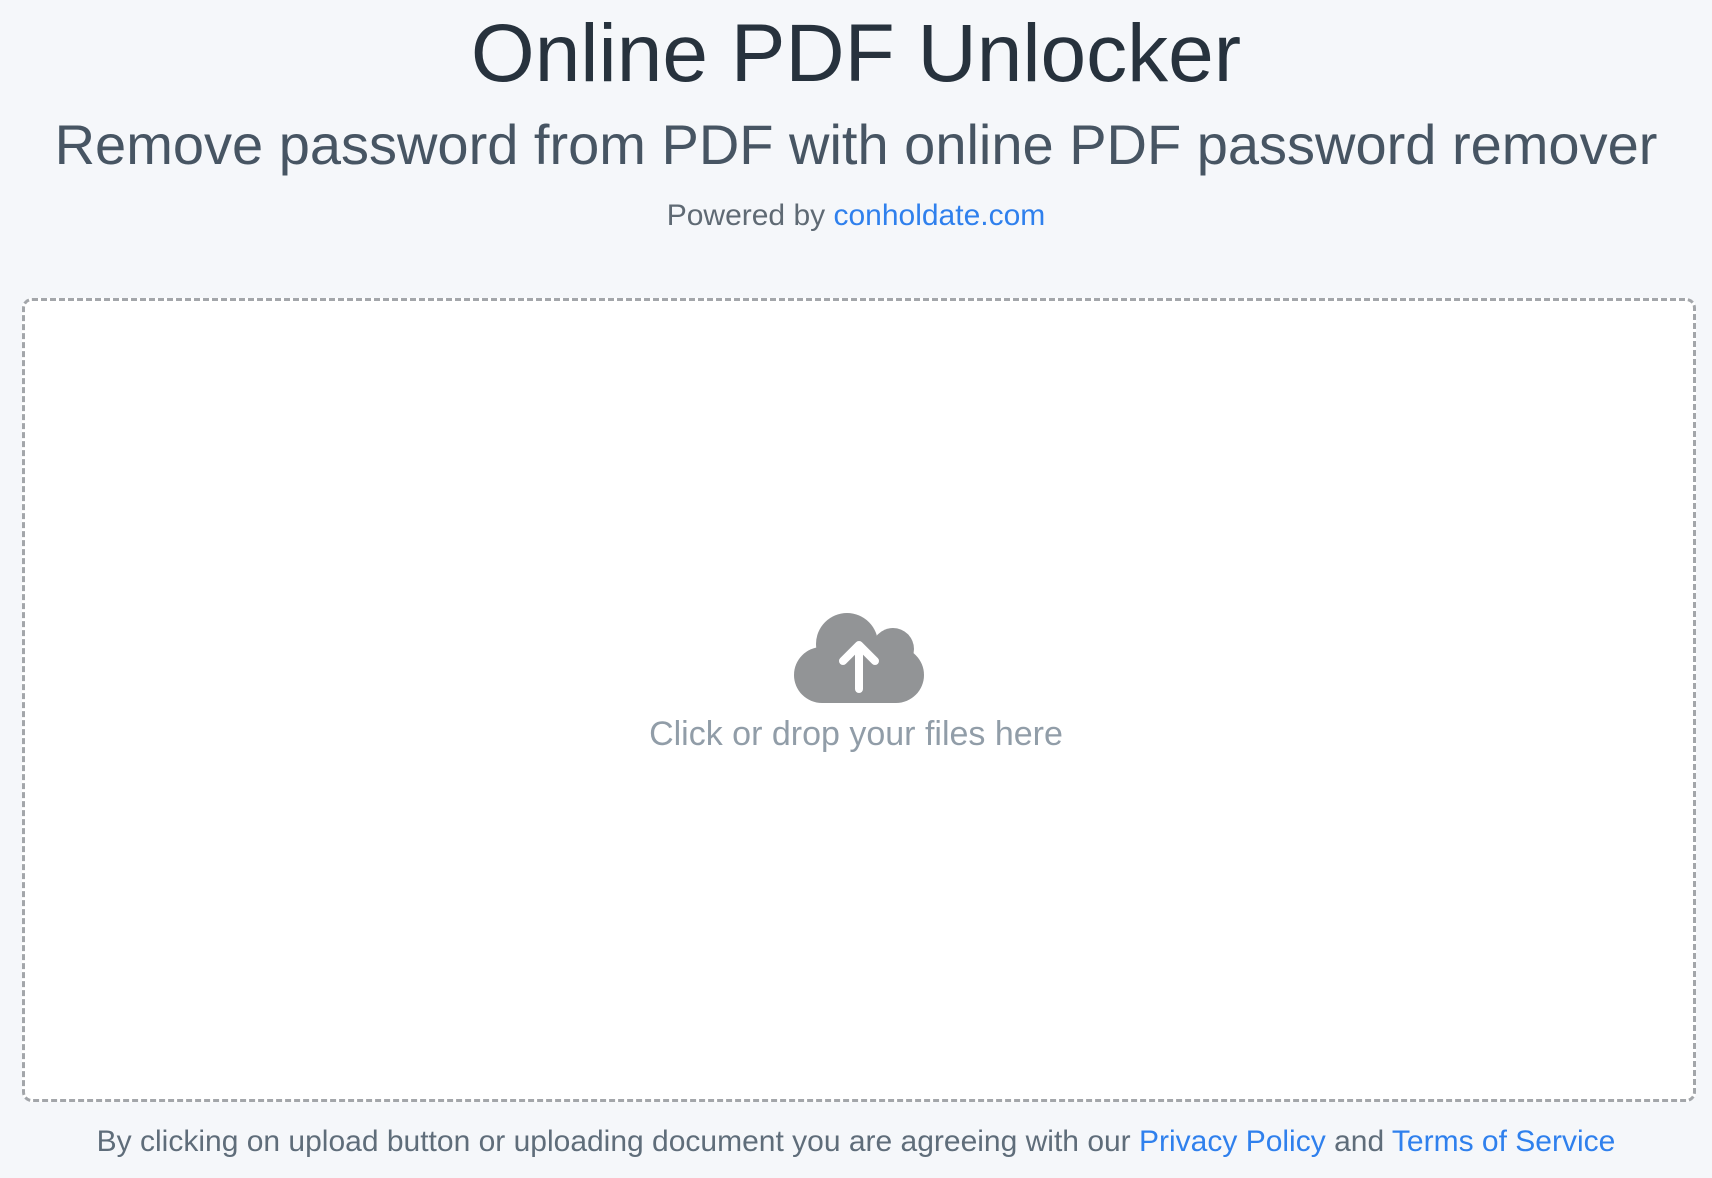 The image size is (1712, 1178). Describe the element at coordinates (1232, 1141) in the screenshot. I see `privacy-policy-link: Privacy Policy` at that location.